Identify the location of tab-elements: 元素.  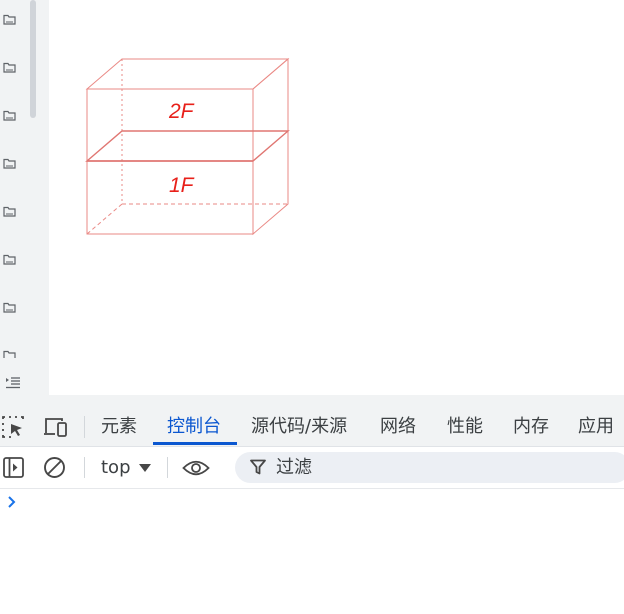
(119, 426).